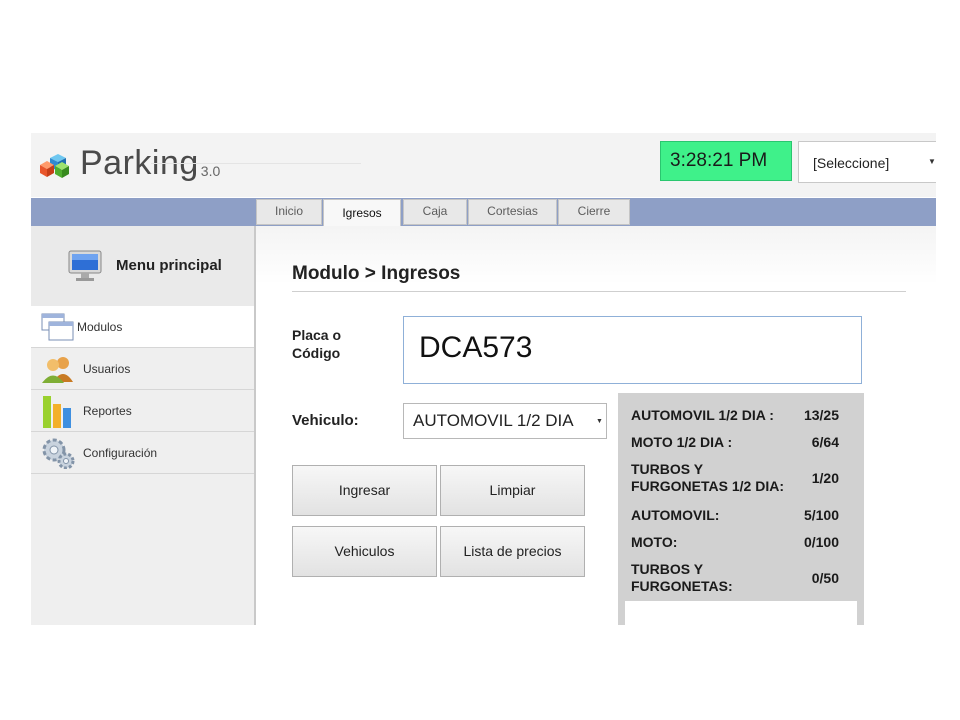  Describe the element at coordinates (317, 335) in the screenshot. I see `placa-label-line-1: Placa o` at that location.